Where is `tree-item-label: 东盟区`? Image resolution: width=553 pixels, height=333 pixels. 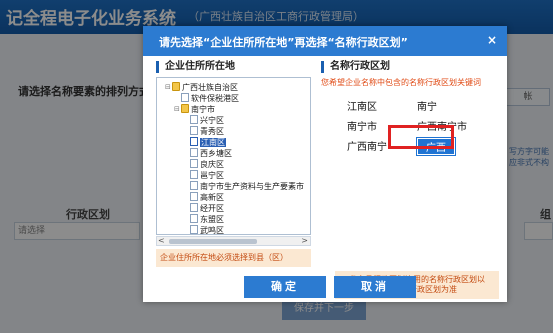
tree-item-label: 东盟区 is located at coordinates (212, 219).